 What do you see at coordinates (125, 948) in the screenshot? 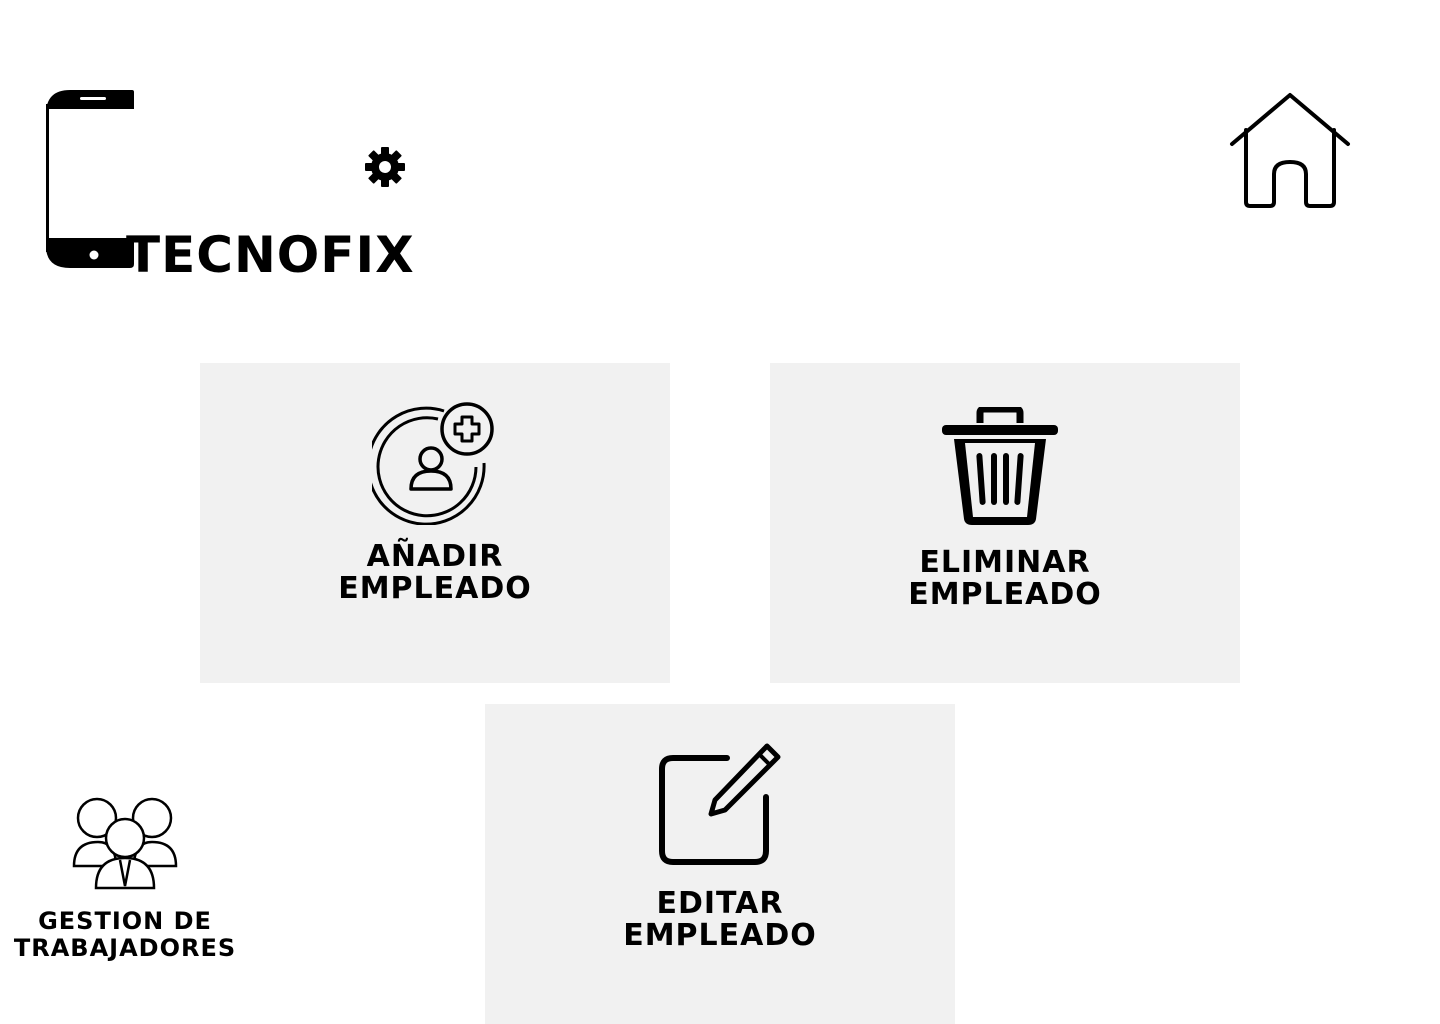
I see `workers-label-line2: TRABAJADORES` at bounding box center [125, 948].